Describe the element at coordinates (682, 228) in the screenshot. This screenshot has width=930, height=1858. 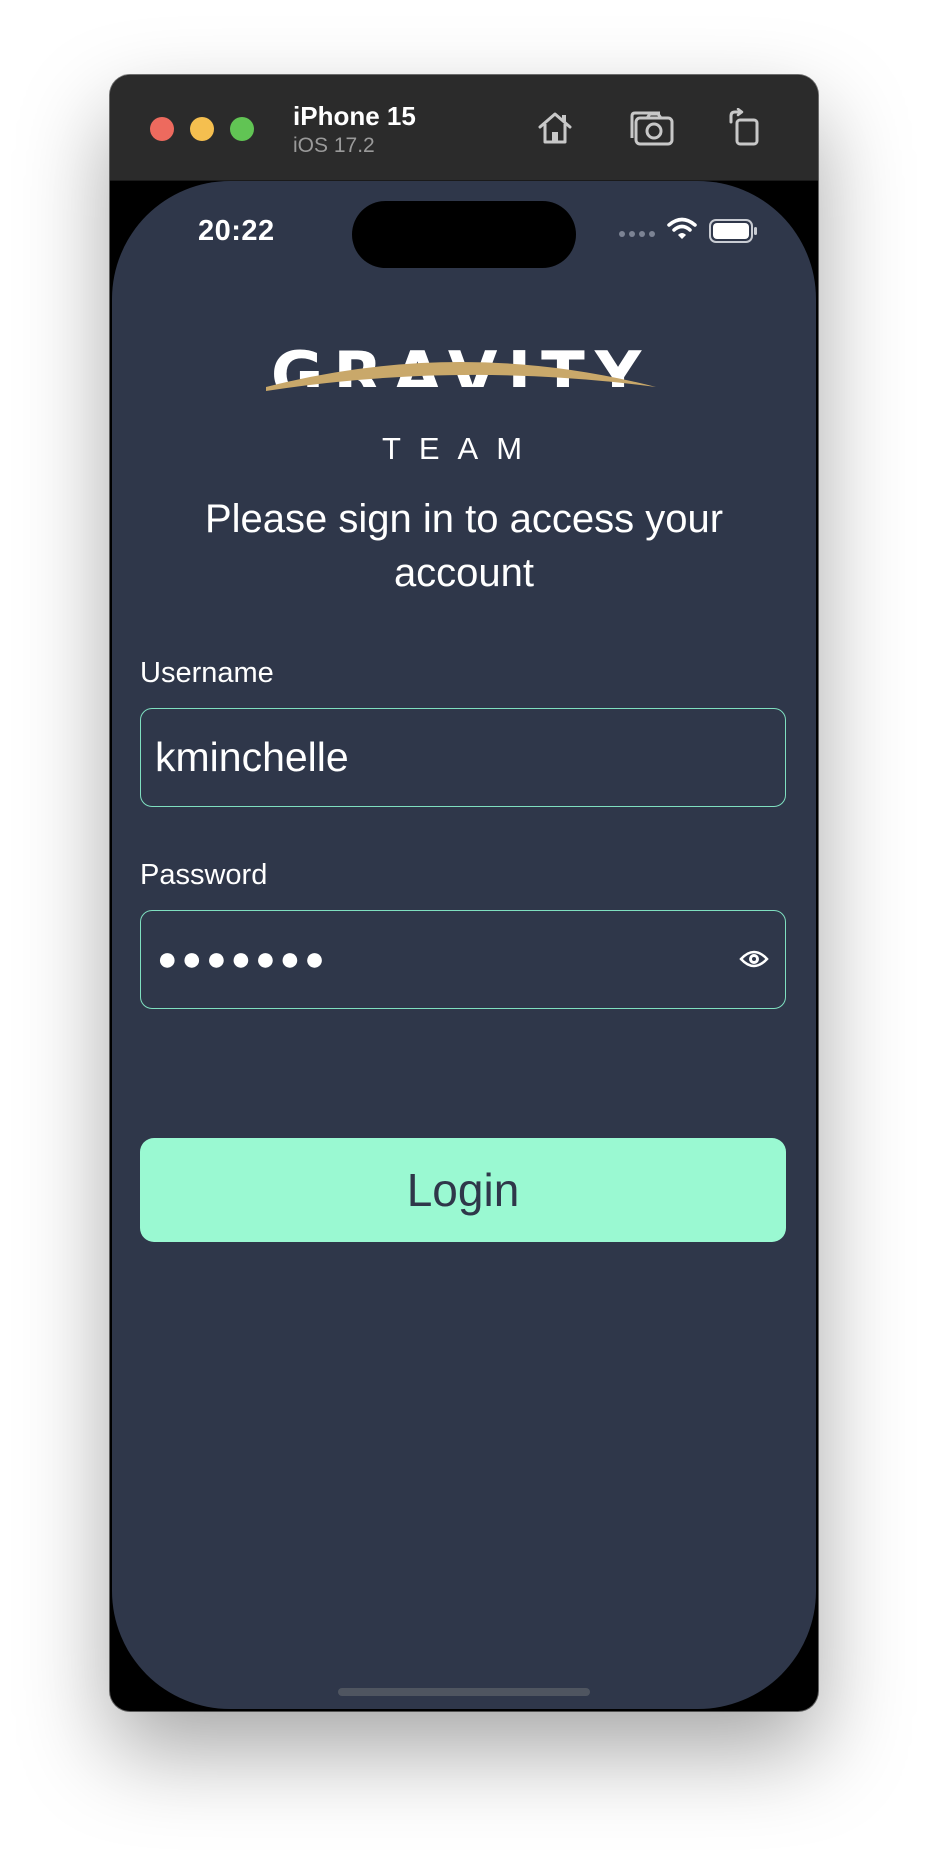
I see `wifi-icon` at that location.